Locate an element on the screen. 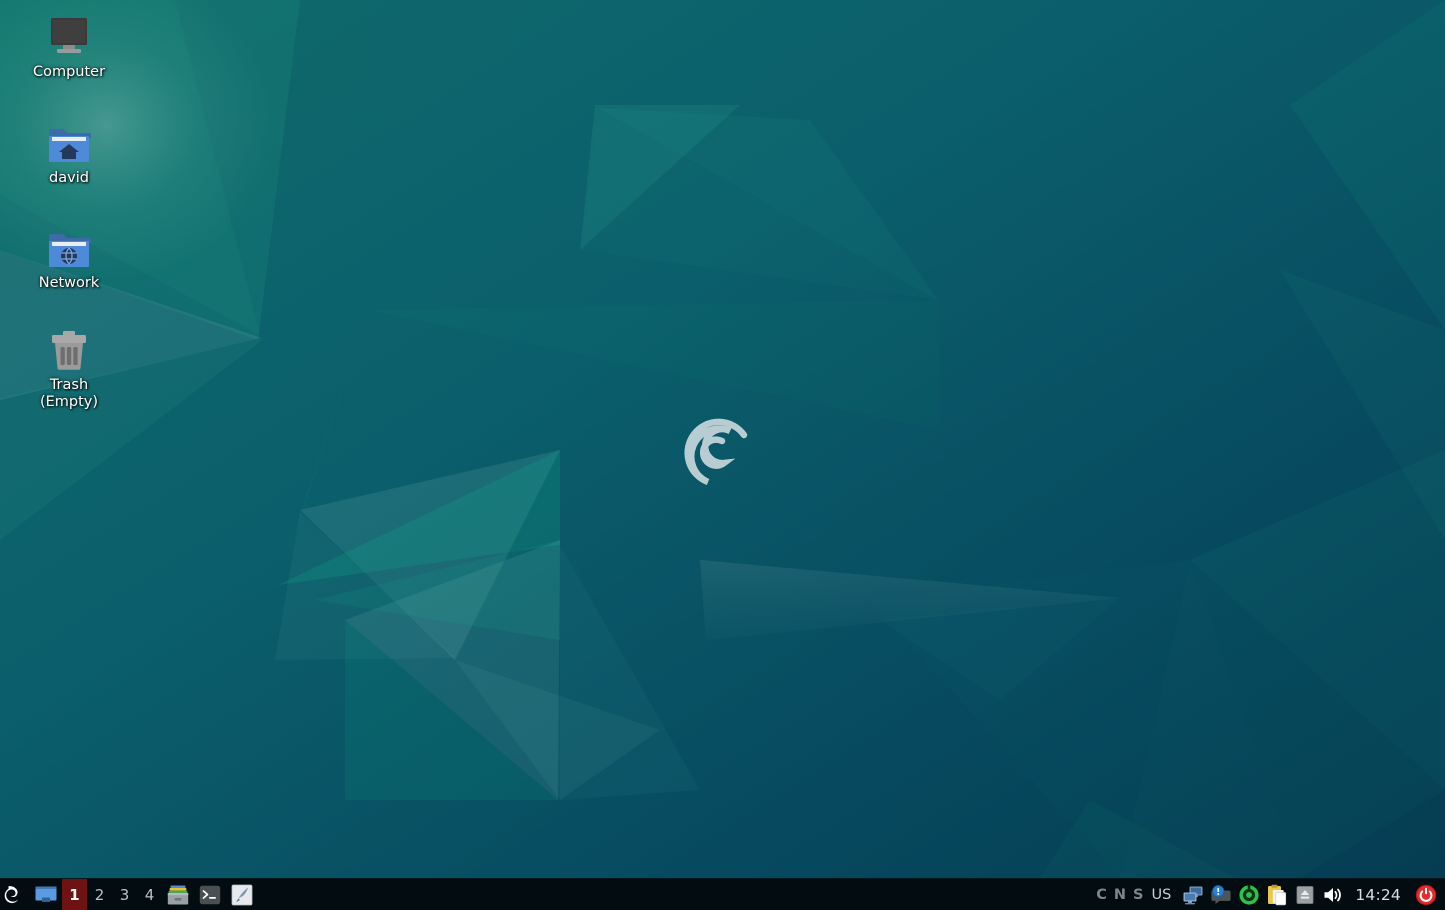 Image resolution: width=1445 pixels, height=910 pixels. launcher-file-manager is located at coordinates (178, 894).